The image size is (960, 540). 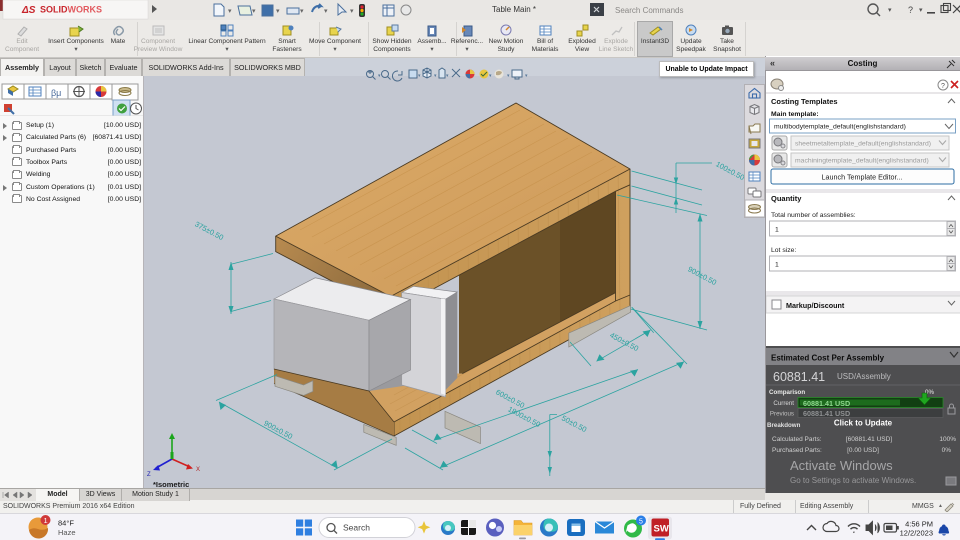 What do you see at coordinates (799, 377) in the screenshot?
I see `svg-text: 60881.41` at bounding box center [799, 377].